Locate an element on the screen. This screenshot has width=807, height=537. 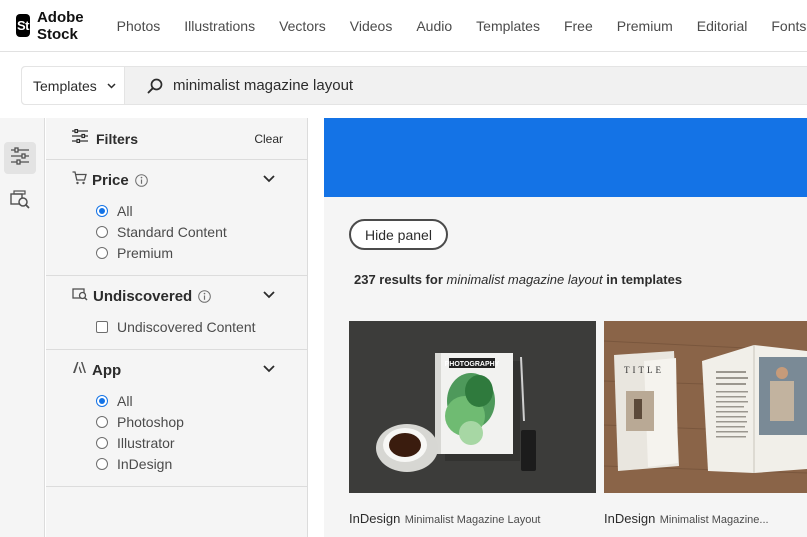
app-option-photoshop: Photoshop is located at coordinates (176, 421).